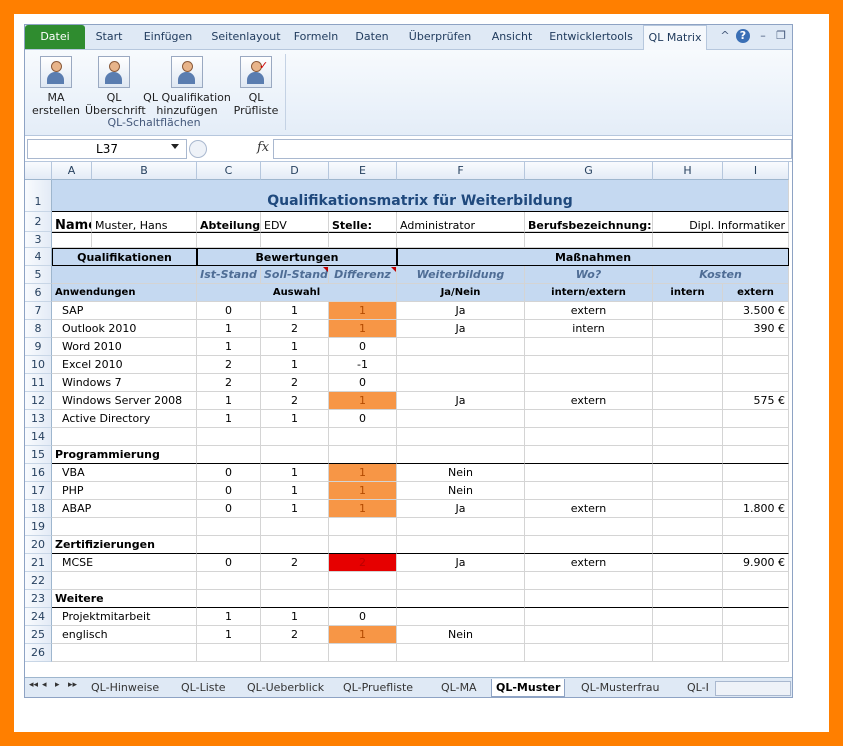 This screenshot has height=746, width=843. Describe the element at coordinates (38, 617) in the screenshot. I see `row-header-24: 24` at that location.